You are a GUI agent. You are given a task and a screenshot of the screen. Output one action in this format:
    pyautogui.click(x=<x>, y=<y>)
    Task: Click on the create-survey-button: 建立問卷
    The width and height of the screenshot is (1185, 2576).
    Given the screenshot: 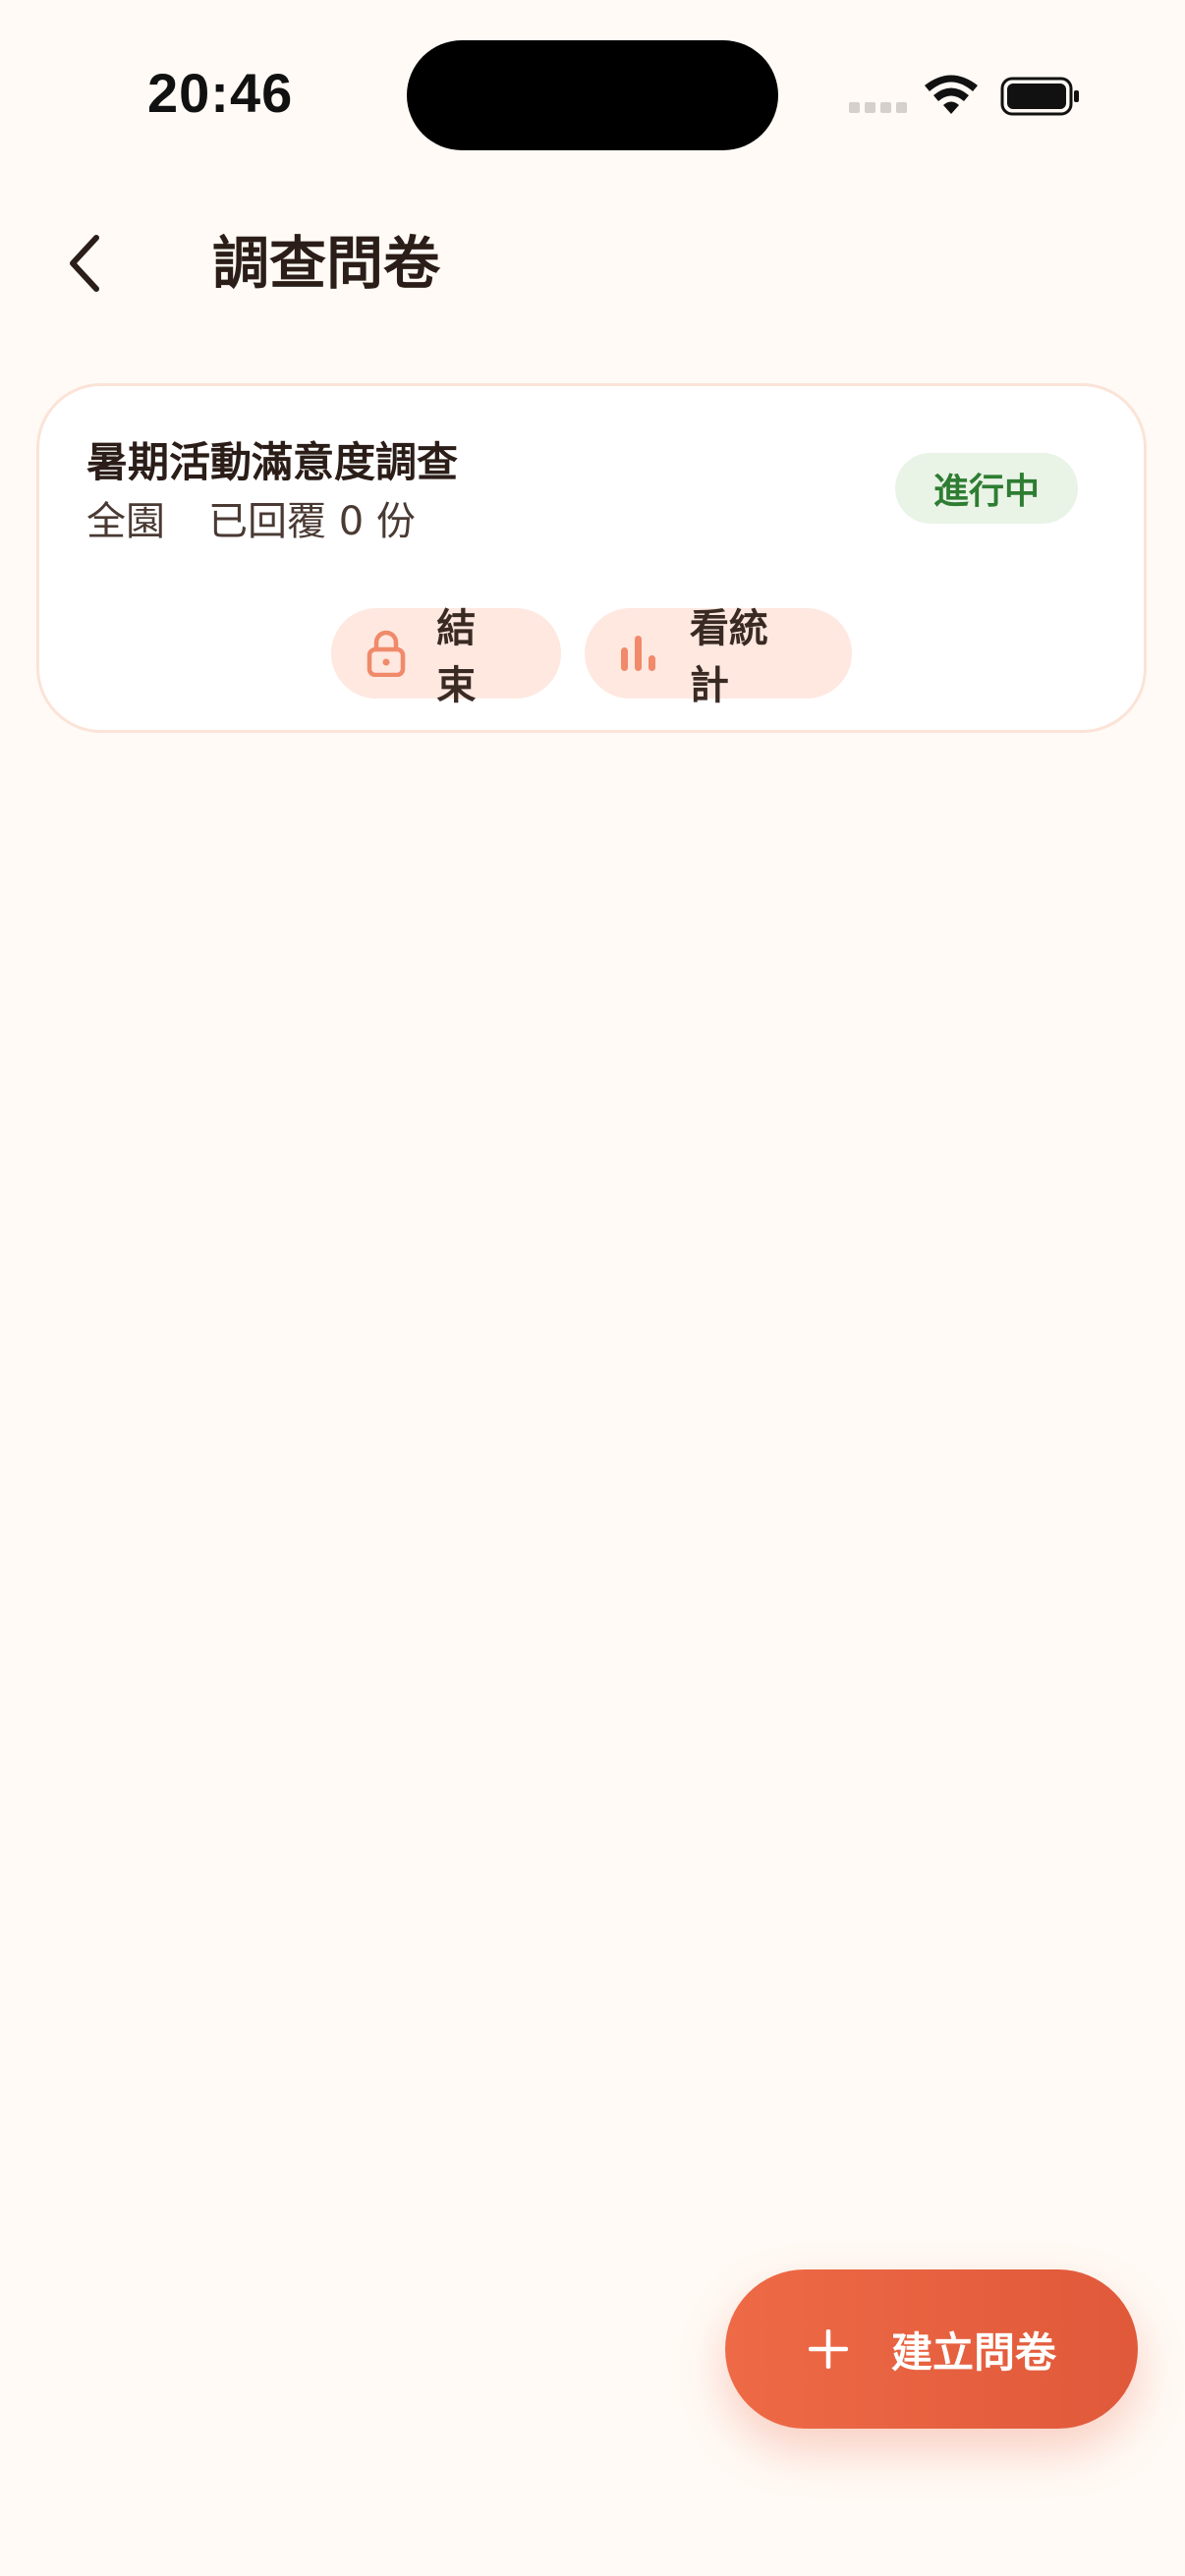 What is the action you would take?
    pyautogui.click(x=932, y=2349)
    